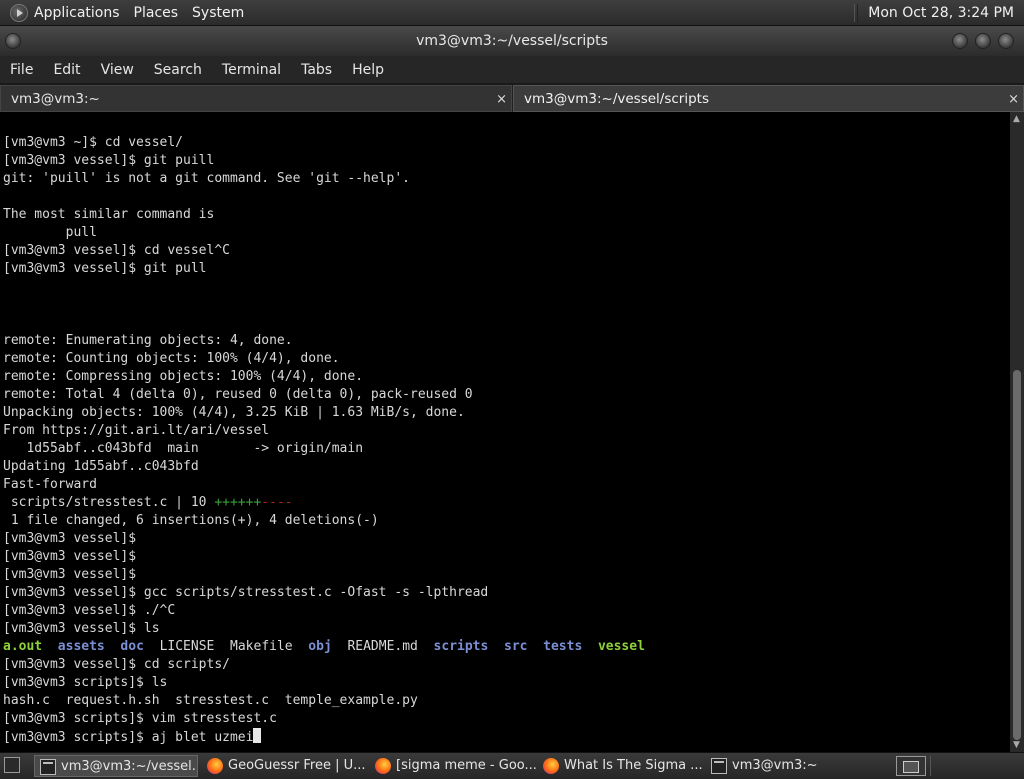 Image resolution: width=1024 pixels, height=779 pixels. What do you see at coordinates (960, 41) in the screenshot?
I see `minimize-icon` at bounding box center [960, 41].